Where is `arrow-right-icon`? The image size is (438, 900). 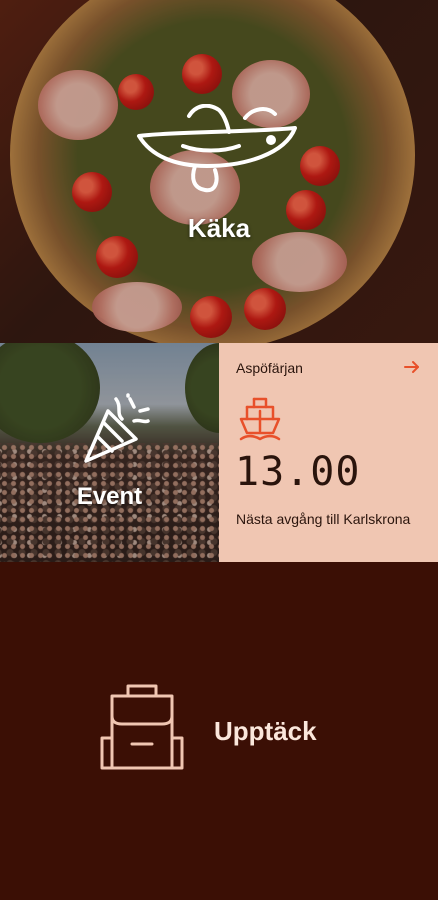
arrow-right-icon is located at coordinates (412, 367).